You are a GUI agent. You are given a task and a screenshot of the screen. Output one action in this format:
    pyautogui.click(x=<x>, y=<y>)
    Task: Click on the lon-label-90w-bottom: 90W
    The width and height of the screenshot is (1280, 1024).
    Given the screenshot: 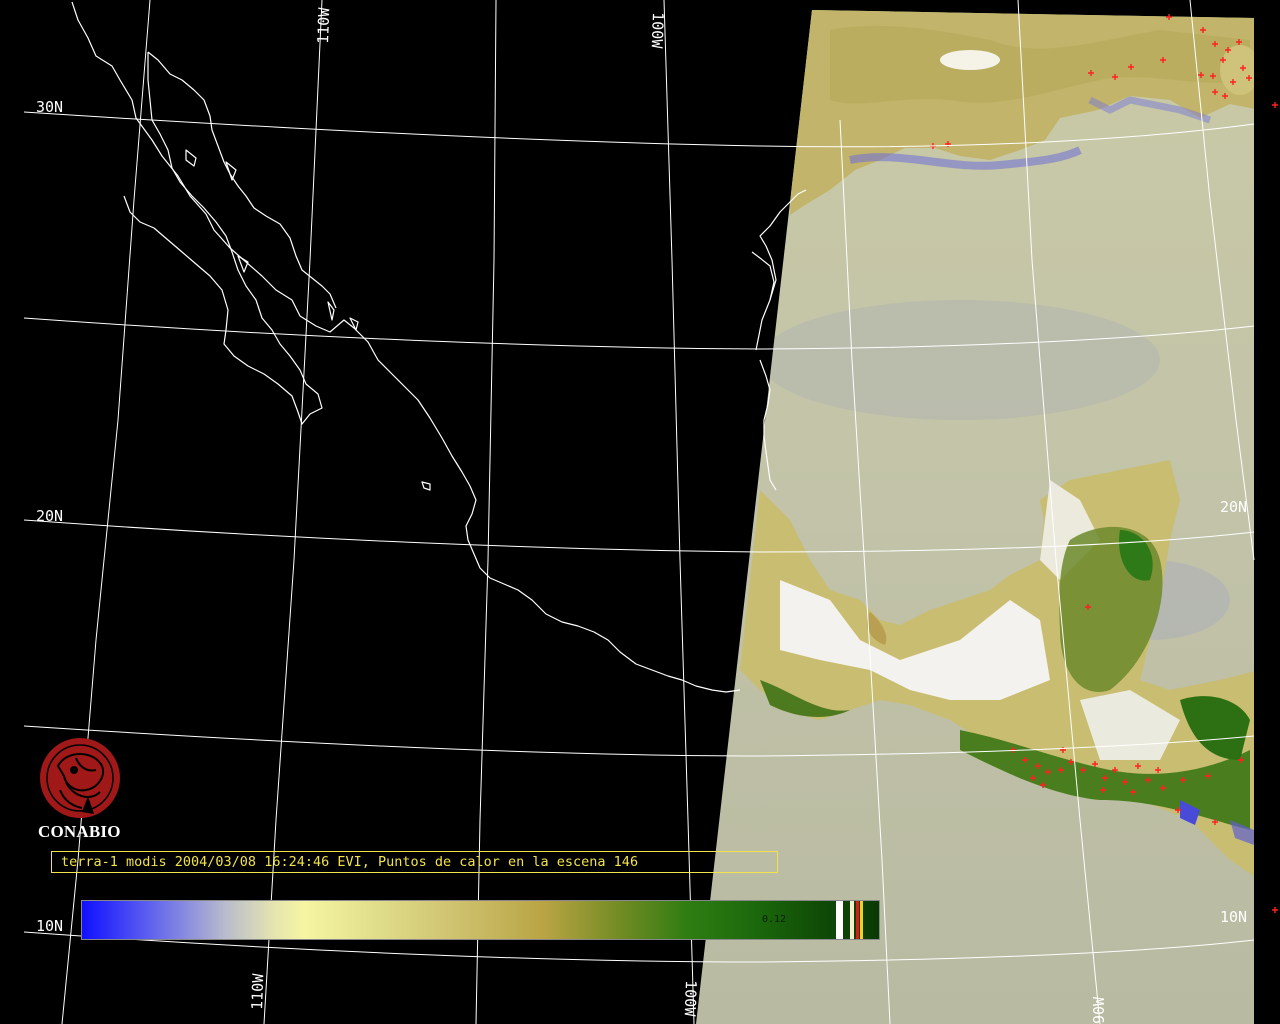 What is the action you would take?
    pyautogui.click(x=1099, y=1010)
    